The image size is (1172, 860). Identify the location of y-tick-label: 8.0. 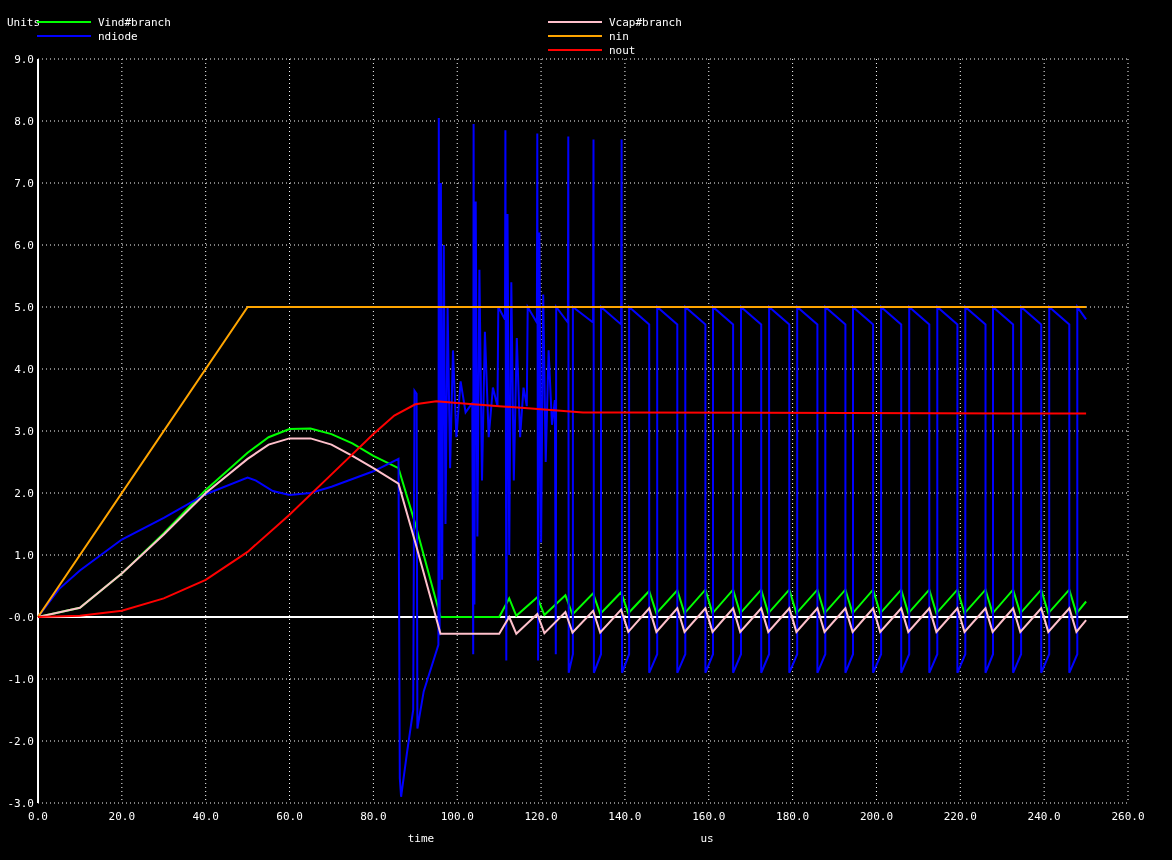
(24, 121).